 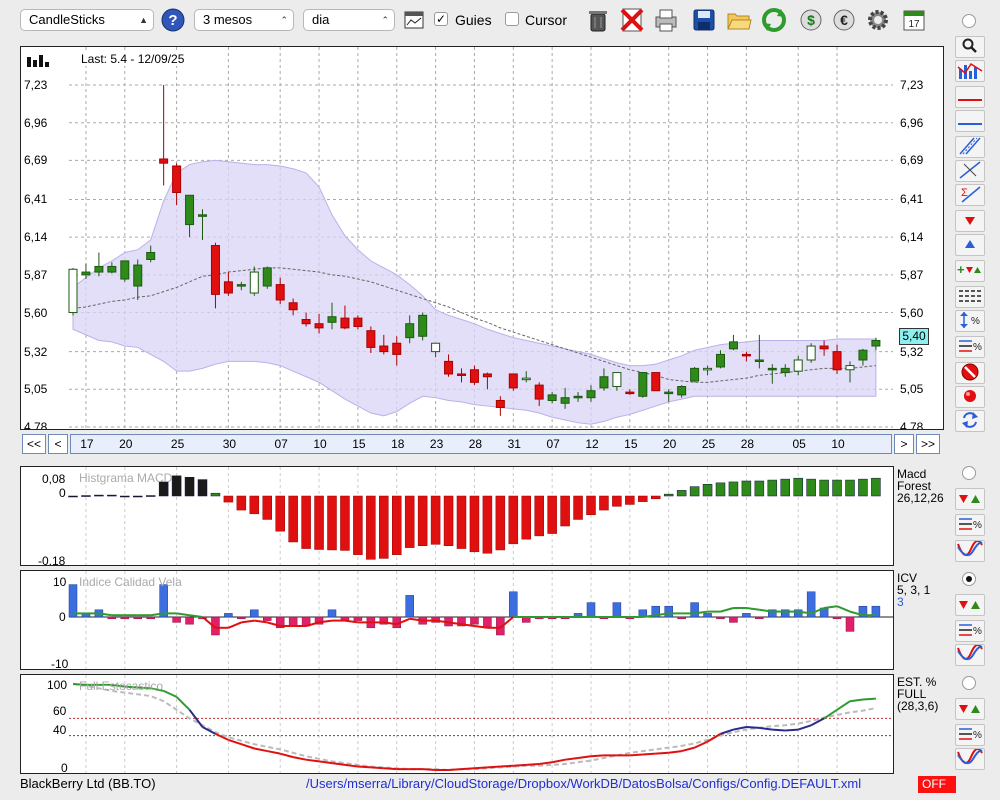 I want to click on period-select: 3 mesos ⌃, so click(x=244, y=20).